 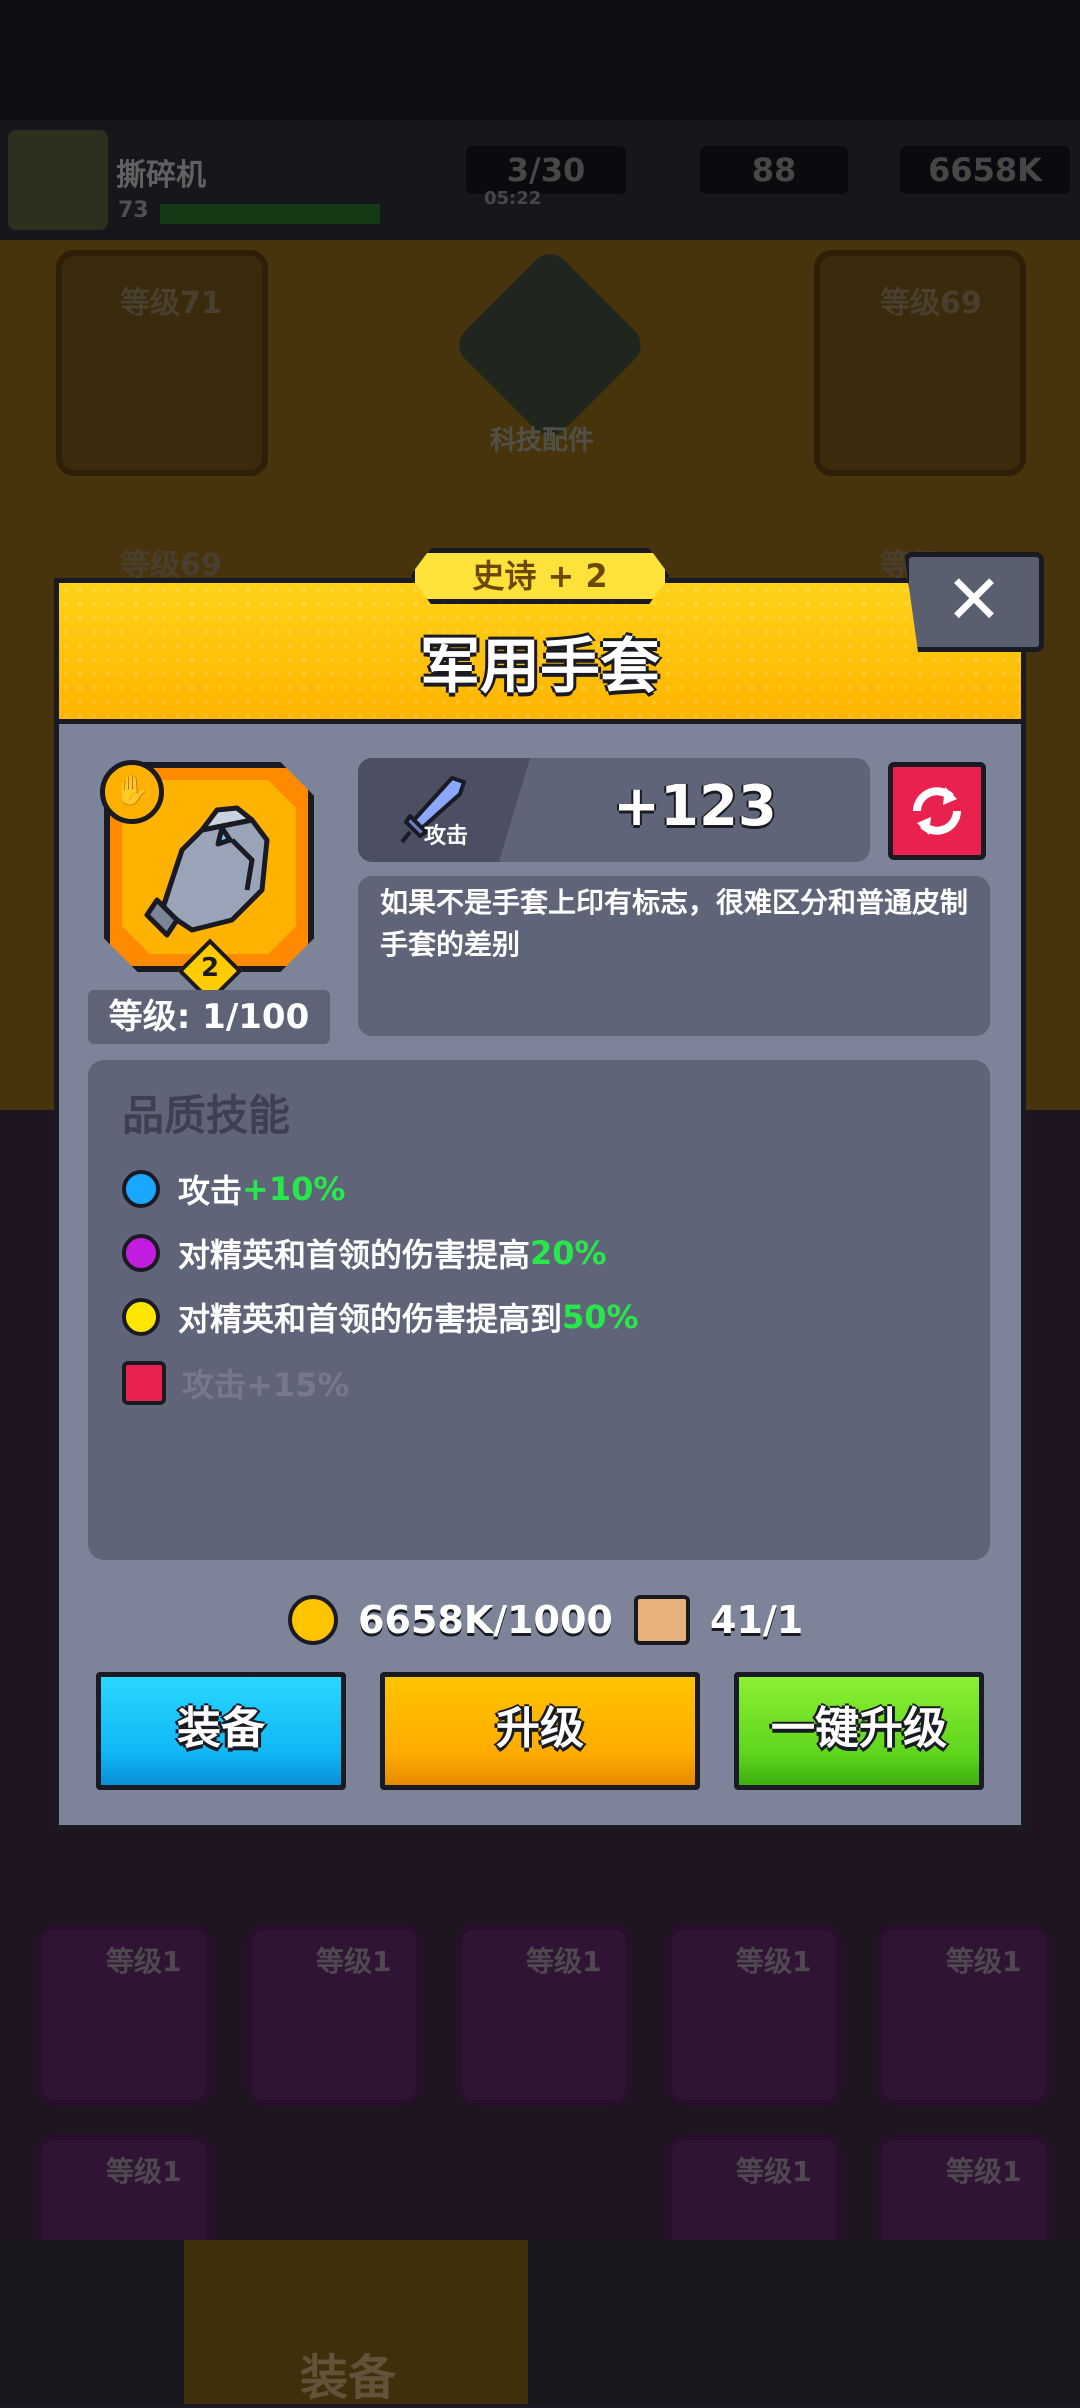 What do you see at coordinates (294, 1189) in the screenshot?
I see `skill-value: +10%` at bounding box center [294, 1189].